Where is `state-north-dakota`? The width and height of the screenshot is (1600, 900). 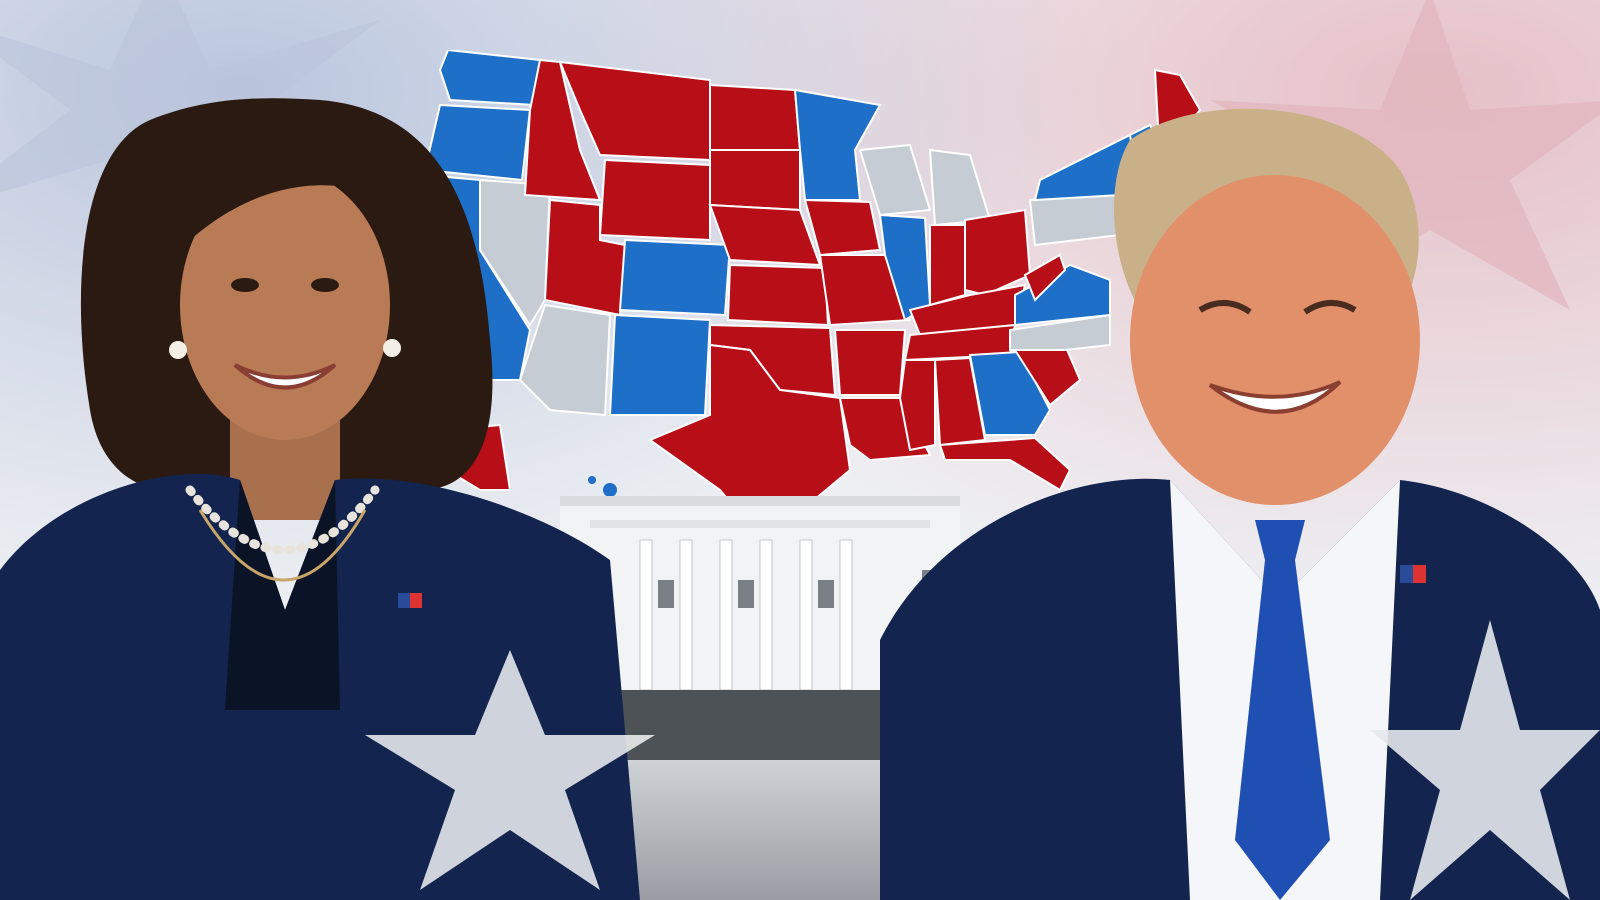
state-north-dakota is located at coordinates (755, 117).